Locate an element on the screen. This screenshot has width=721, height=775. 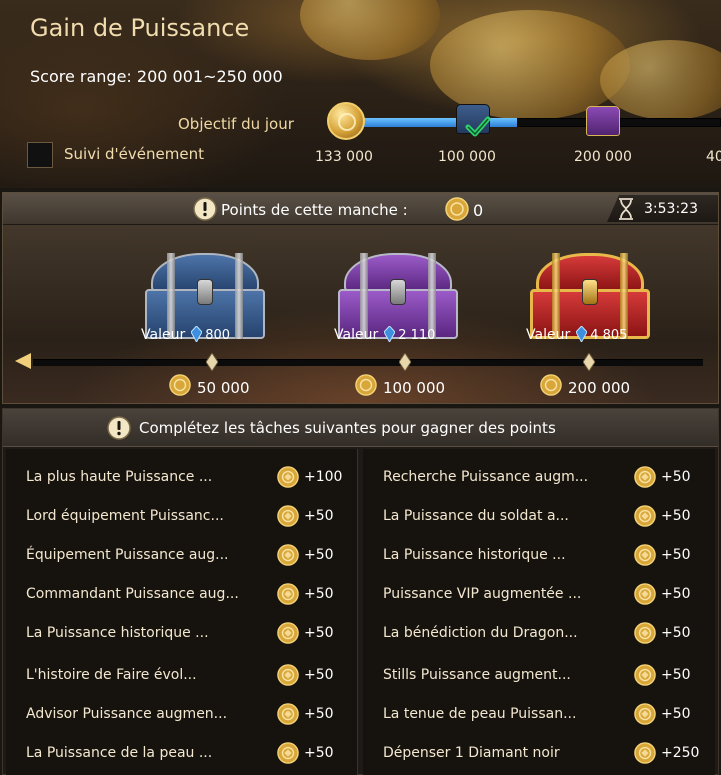
chest-value: 4 805 is located at coordinates (609, 335).